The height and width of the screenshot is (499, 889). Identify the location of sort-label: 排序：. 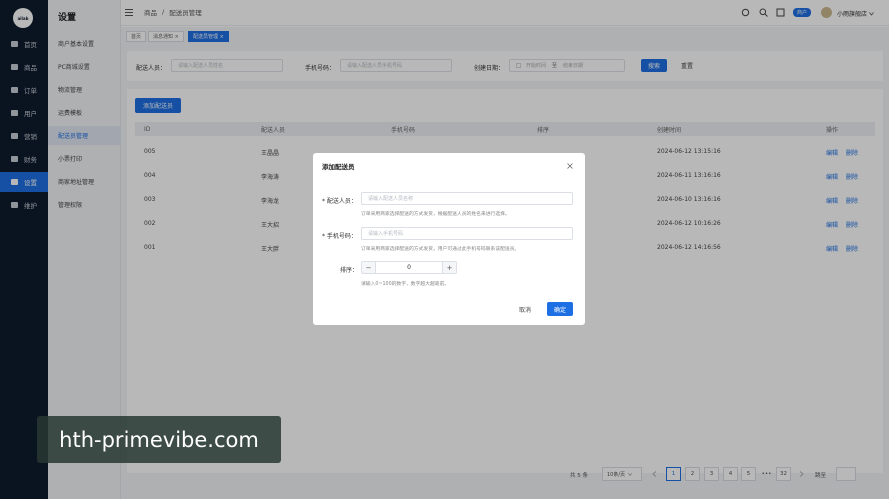
(349, 270).